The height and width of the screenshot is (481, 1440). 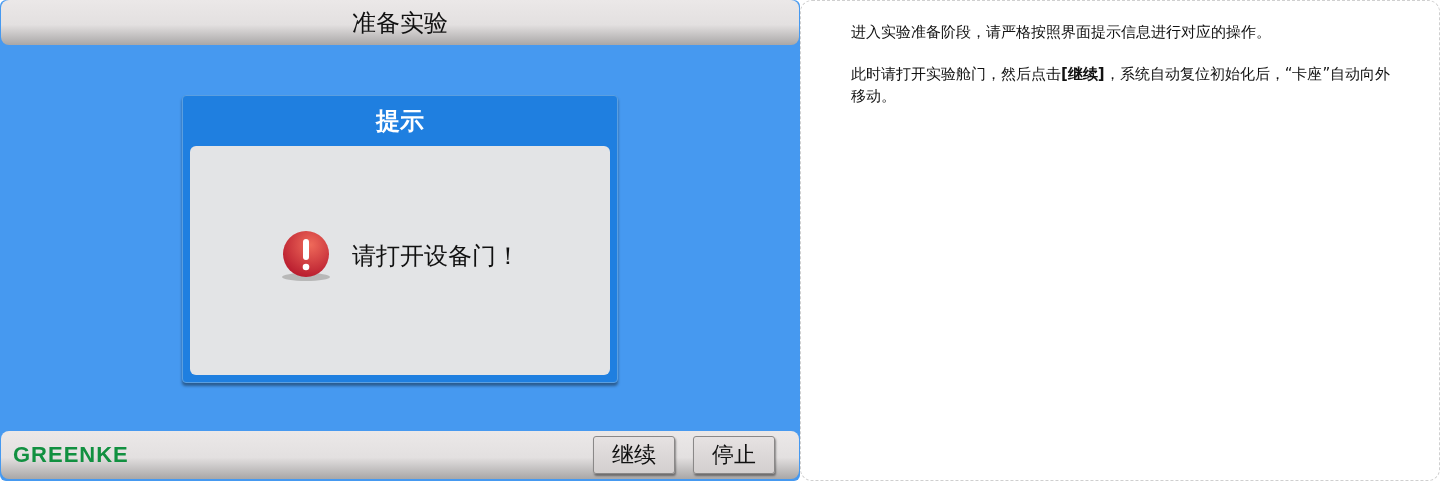 What do you see at coordinates (634, 455) in the screenshot?
I see `continue-button: 继续` at bounding box center [634, 455].